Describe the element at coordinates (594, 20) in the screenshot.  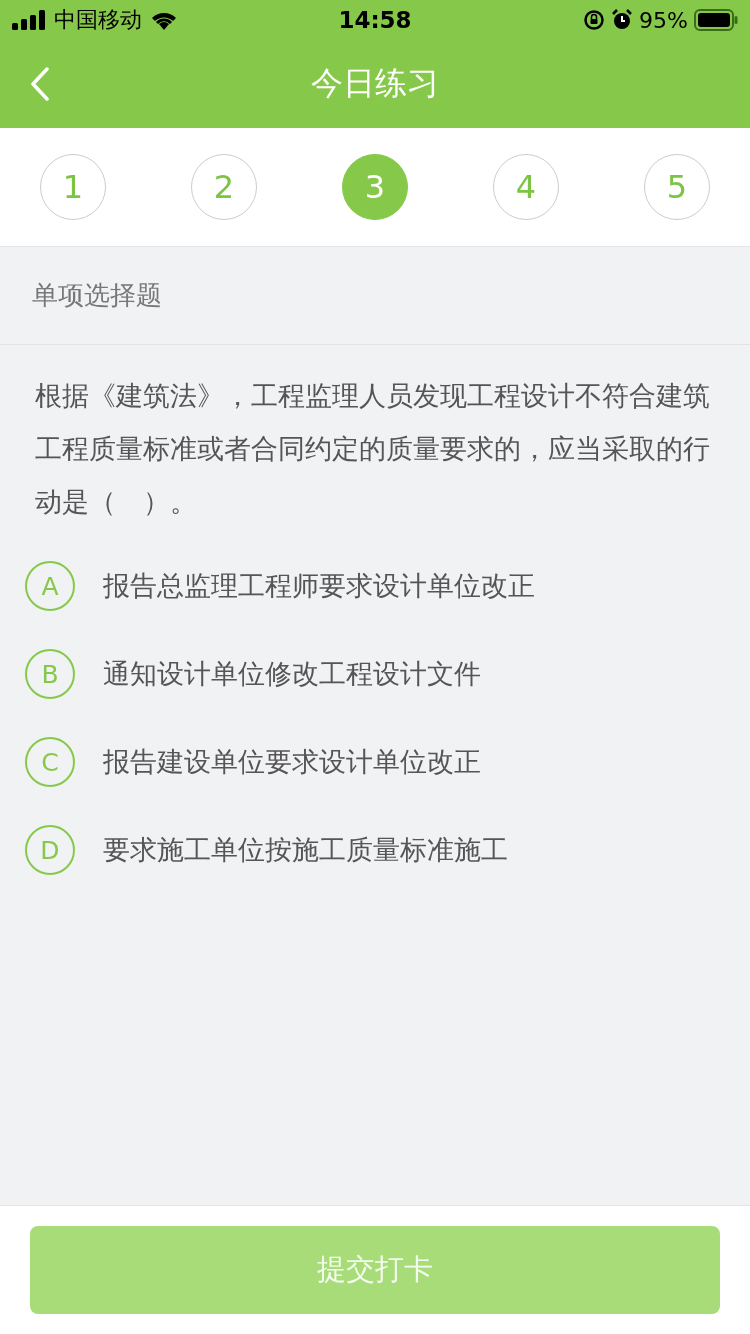
I see `rotation-lock-icon` at that location.